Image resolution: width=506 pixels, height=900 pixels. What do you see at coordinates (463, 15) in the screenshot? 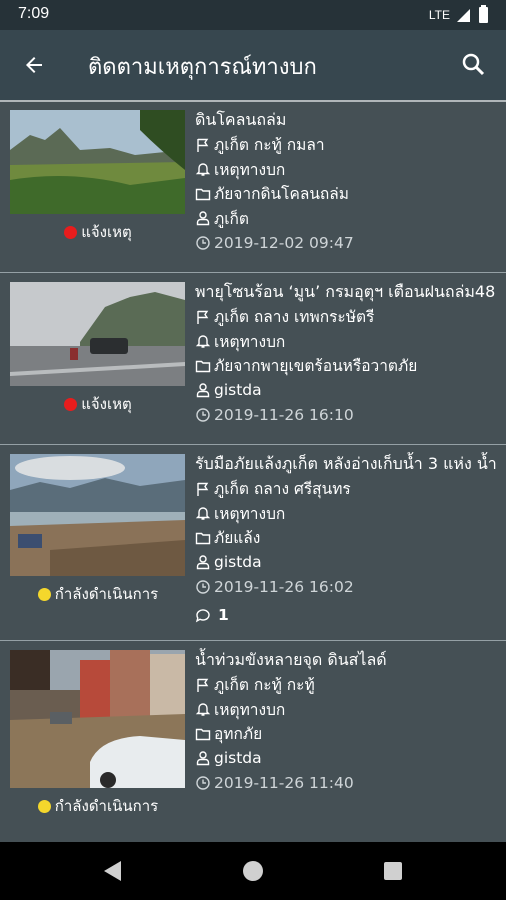
I see `signal-icon` at bounding box center [463, 15].